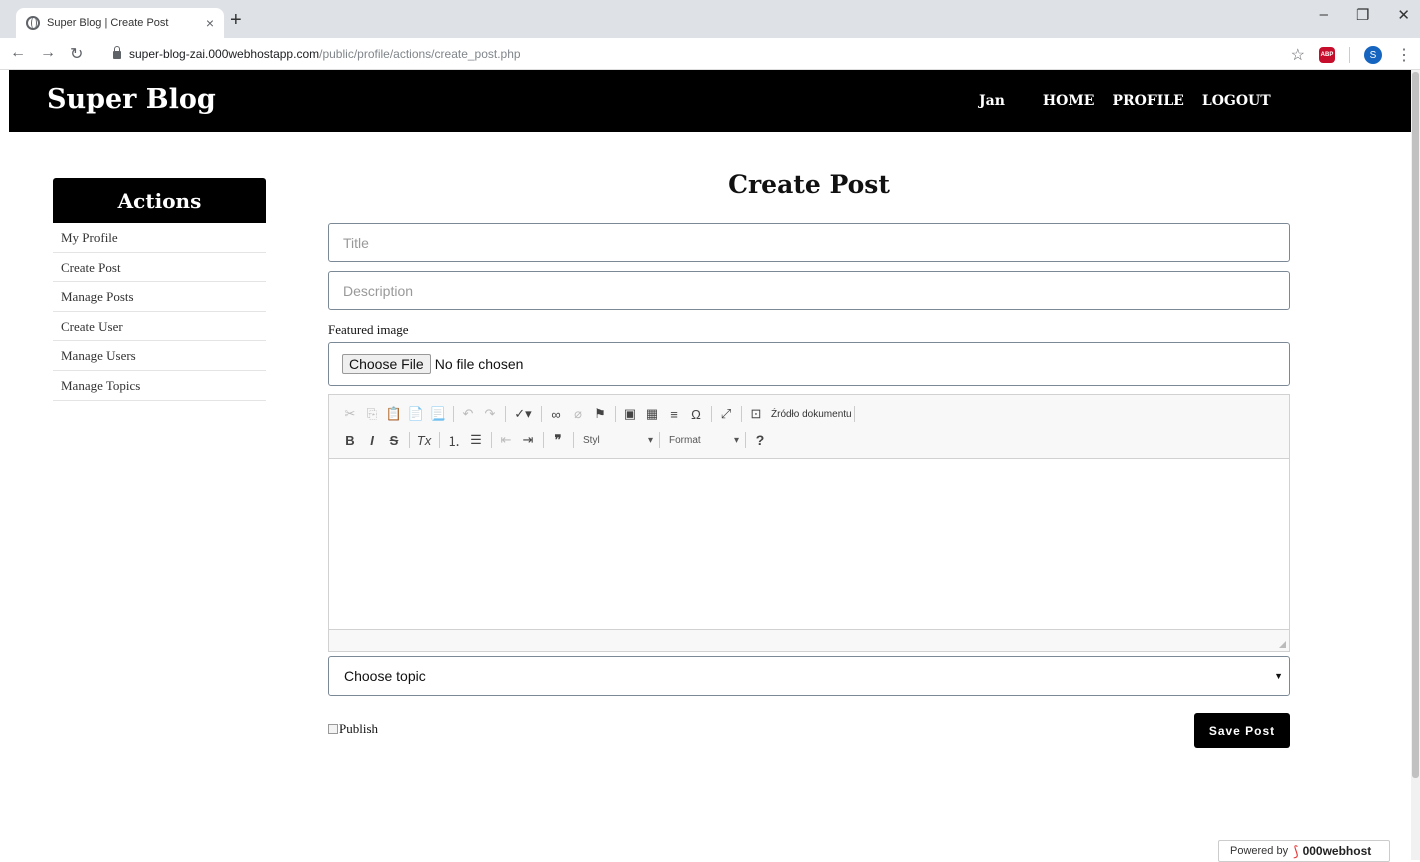 Image resolution: width=1420 pixels, height=862 pixels. Describe the element at coordinates (454, 440) in the screenshot. I see `numbered-list-icon: ⒈` at that location.